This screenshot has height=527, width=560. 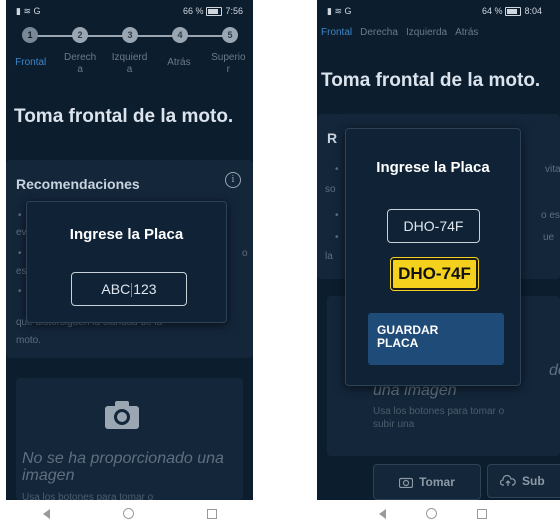 What do you see at coordinates (126, 262) in the screenshot?
I see `plate-dialog: Ingrese la Placa ABC 123` at bounding box center [126, 262].